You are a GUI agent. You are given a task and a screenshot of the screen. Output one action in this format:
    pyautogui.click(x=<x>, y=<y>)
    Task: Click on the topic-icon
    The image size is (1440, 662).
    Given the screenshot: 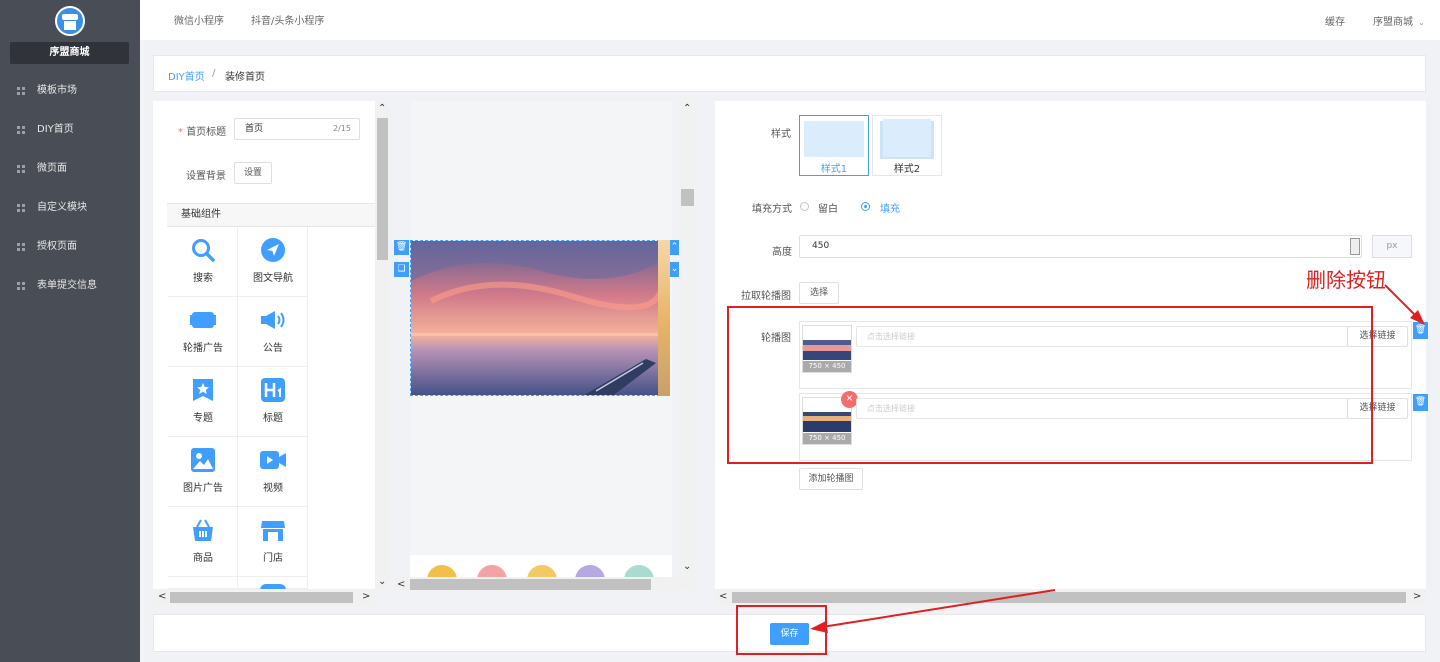 What is the action you would take?
    pyautogui.click(x=203, y=390)
    